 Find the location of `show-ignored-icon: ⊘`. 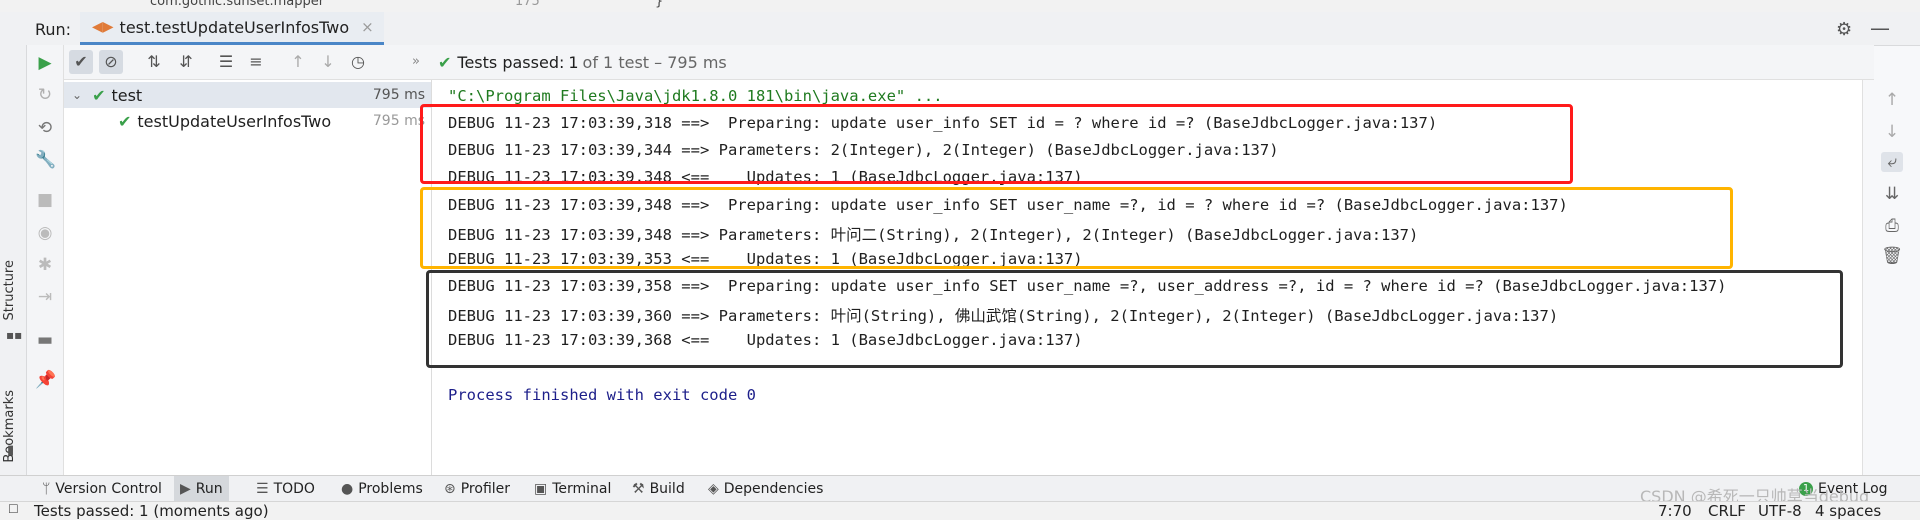

show-ignored-icon: ⊘ is located at coordinates (111, 62).